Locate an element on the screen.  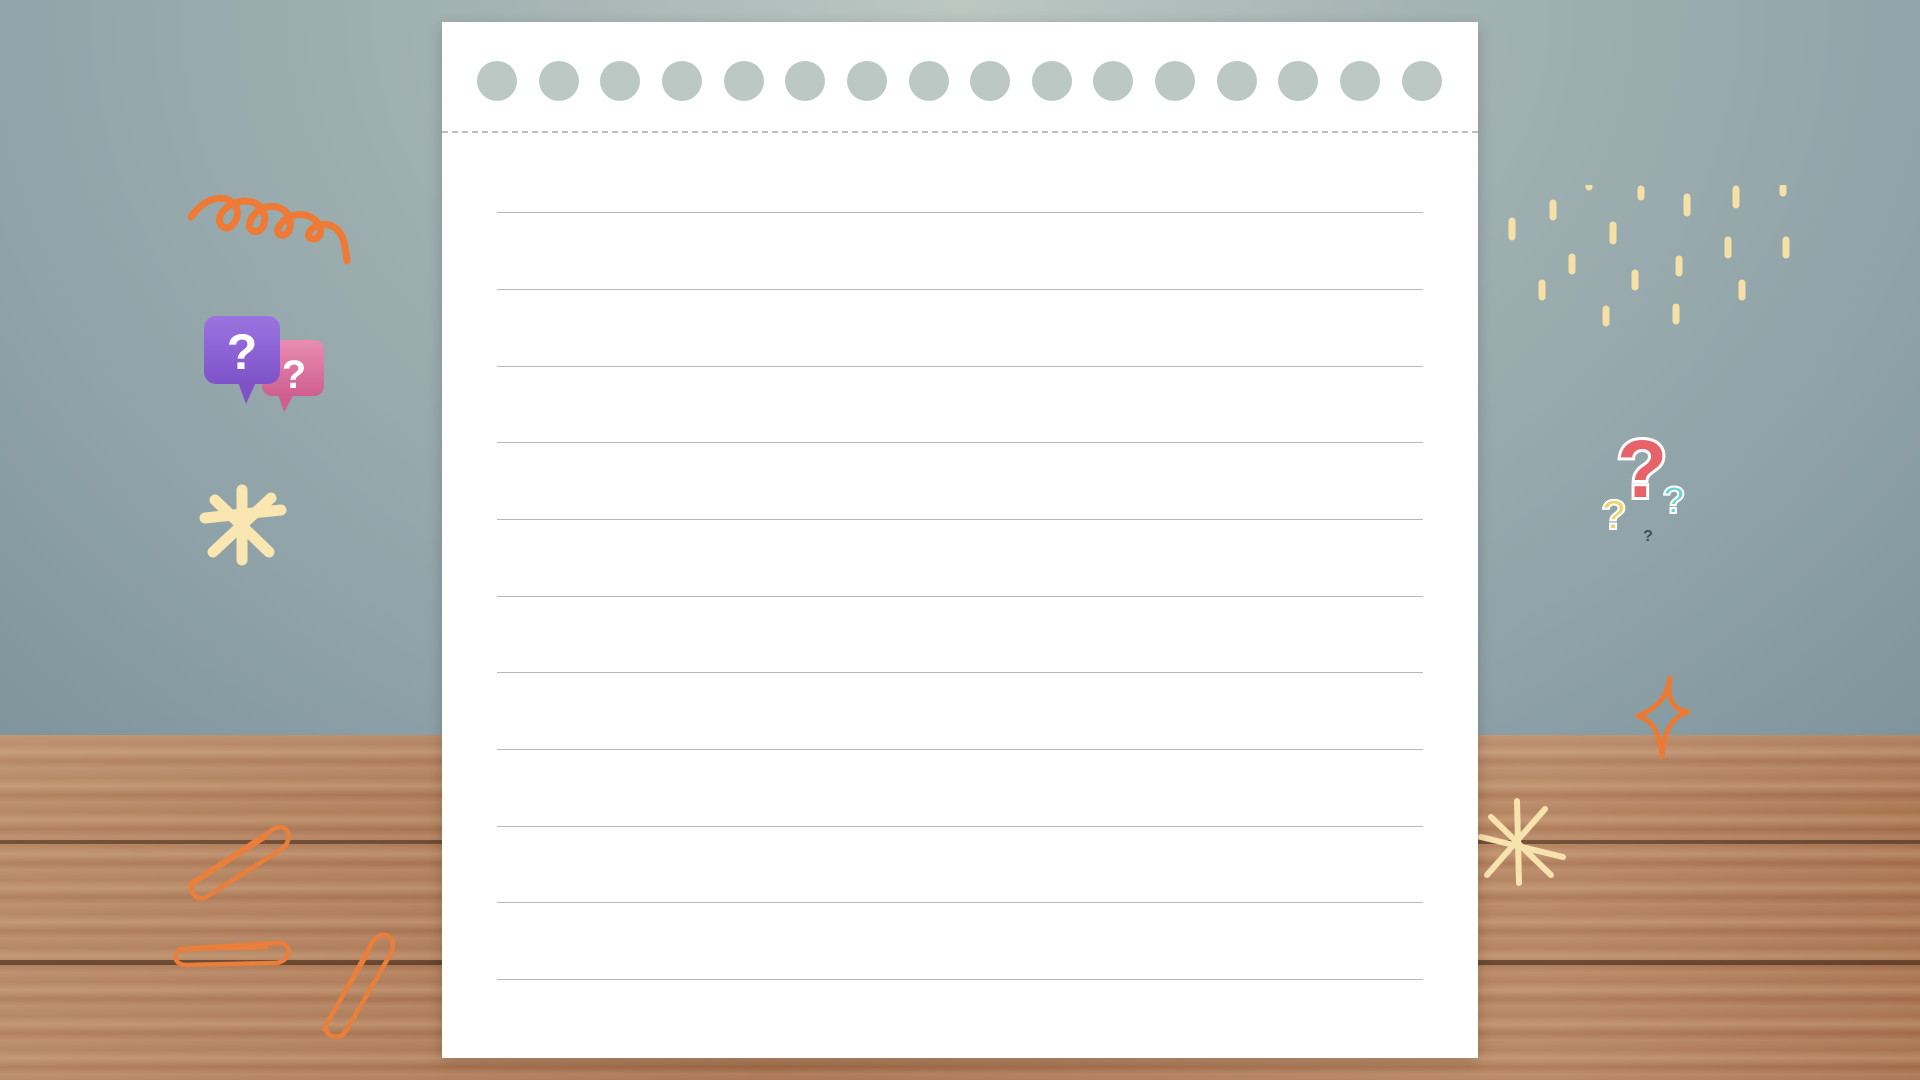
bubble-question-mark-small: ? is located at coordinates (294, 375).